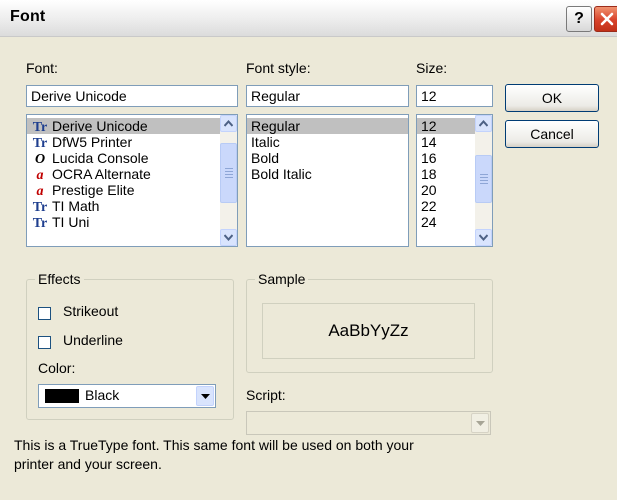  Describe the element at coordinates (93, 190) in the screenshot. I see `font-list-item-label: Prestige Elite` at that location.